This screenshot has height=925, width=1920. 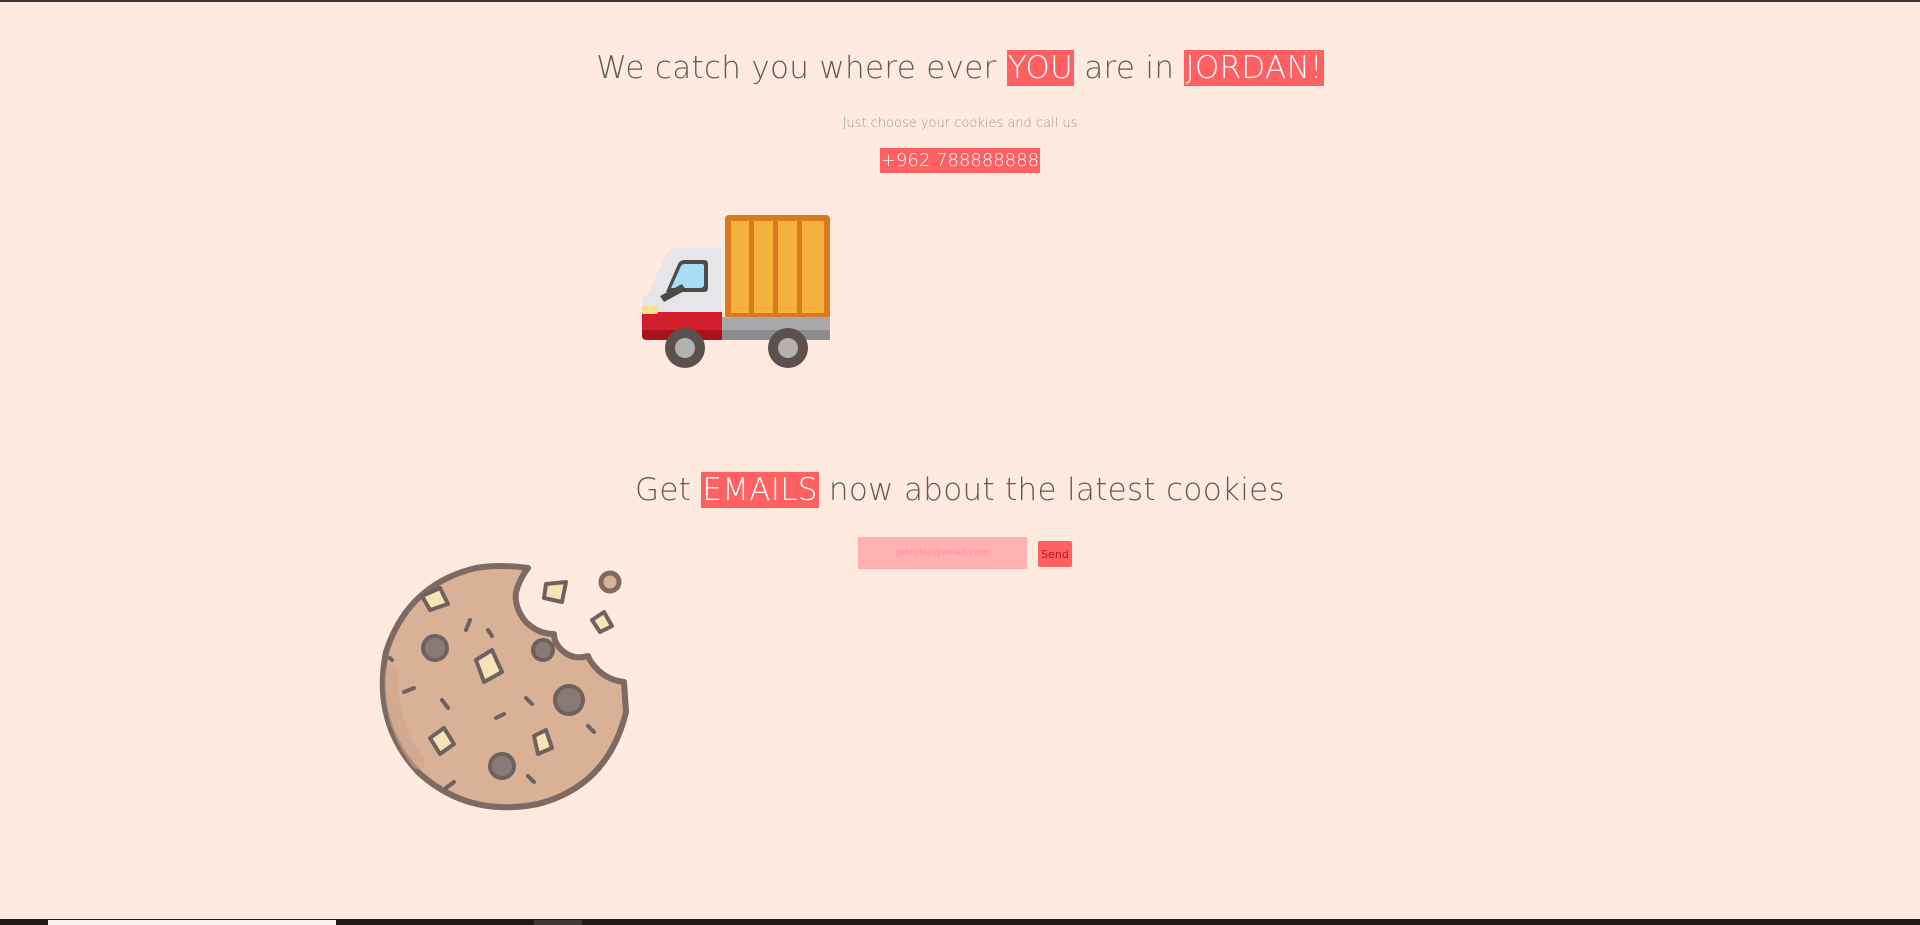 What do you see at coordinates (1254, 68) in the screenshot?
I see `hero-highlight-jordan: JORDAN!` at bounding box center [1254, 68].